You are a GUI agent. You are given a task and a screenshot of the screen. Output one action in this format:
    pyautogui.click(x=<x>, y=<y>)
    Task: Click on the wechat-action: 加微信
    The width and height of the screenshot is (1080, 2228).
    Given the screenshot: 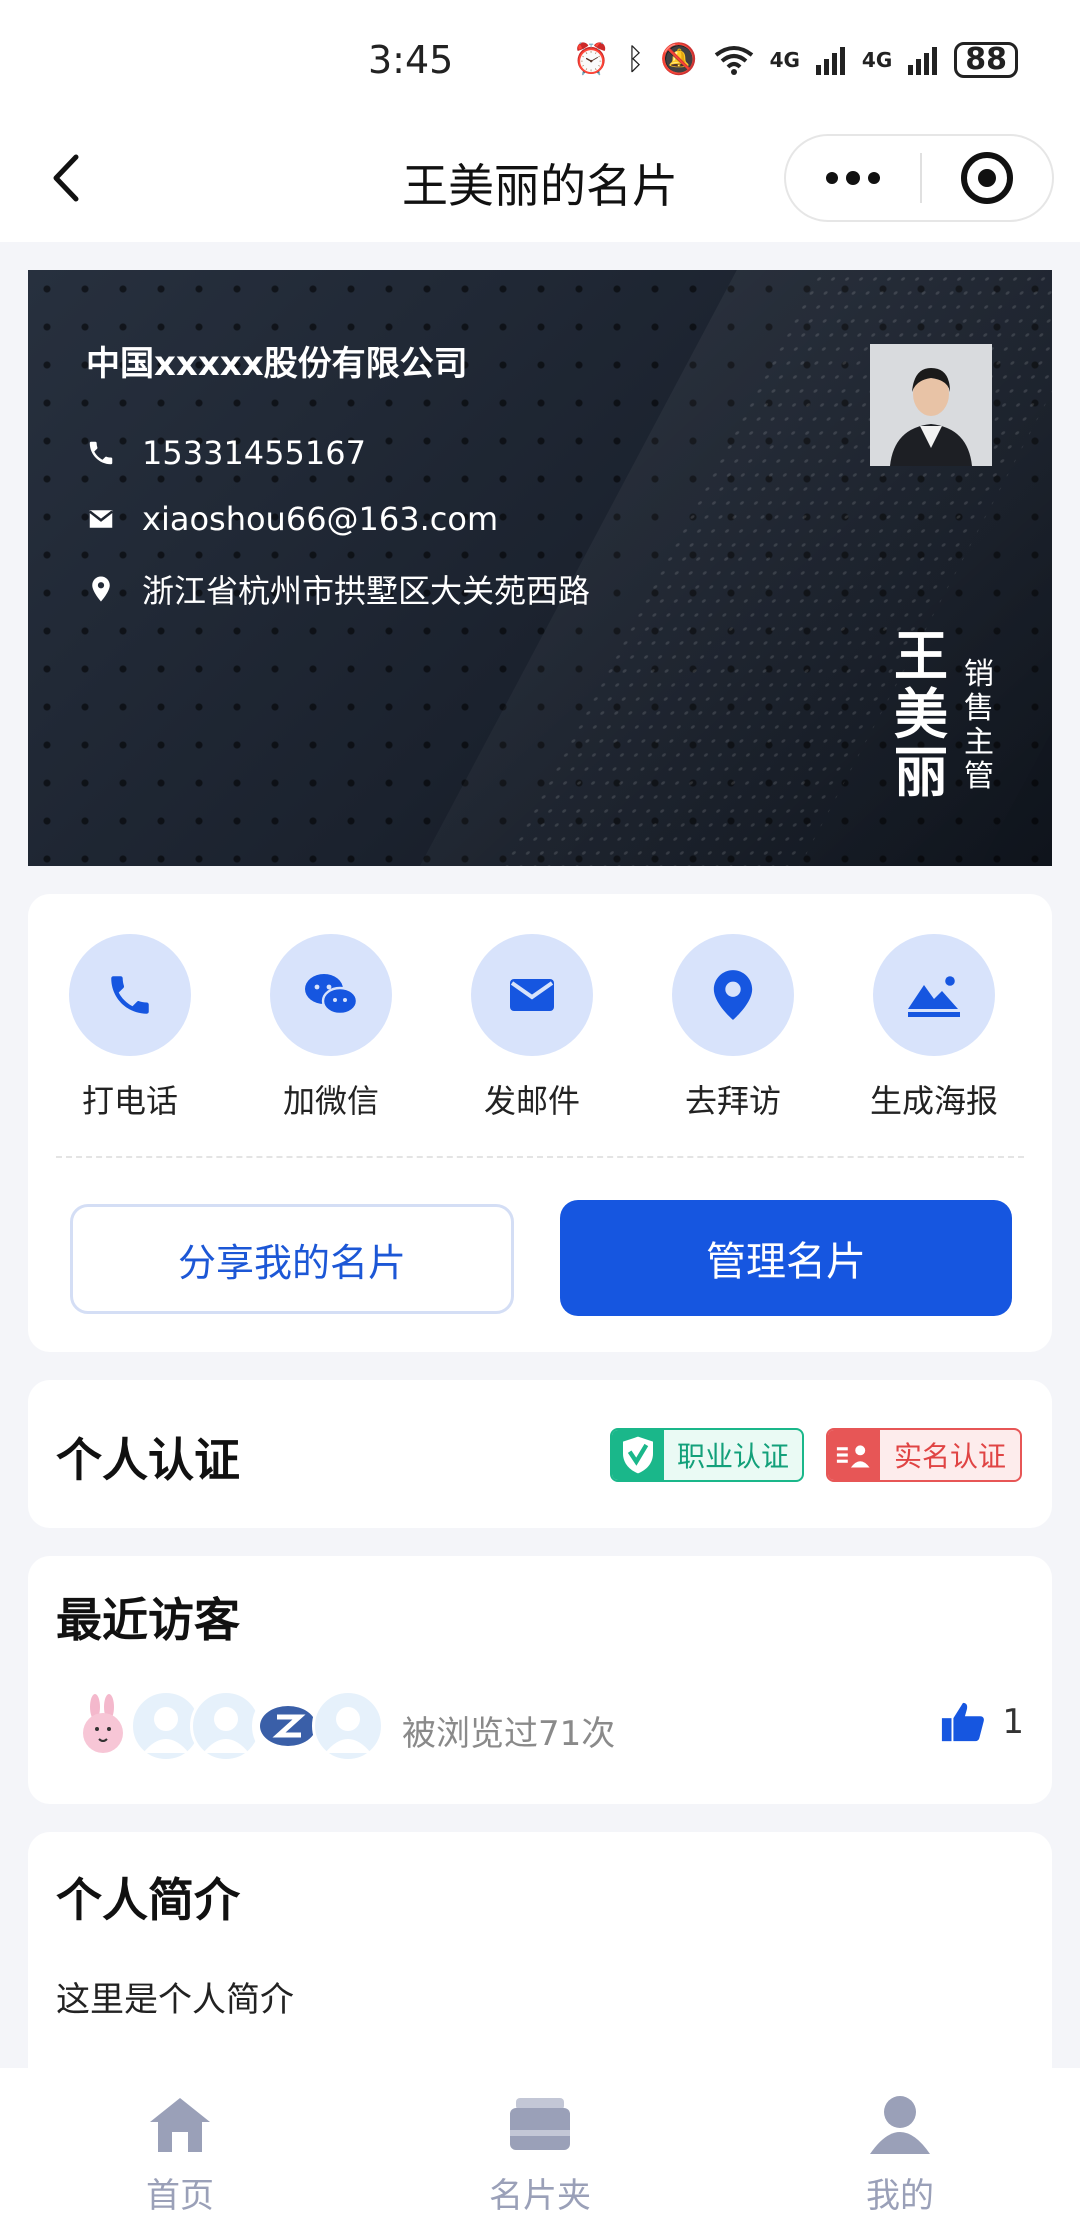 What is the action you would take?
    pyautogui.click(x=331, y=1028)
    